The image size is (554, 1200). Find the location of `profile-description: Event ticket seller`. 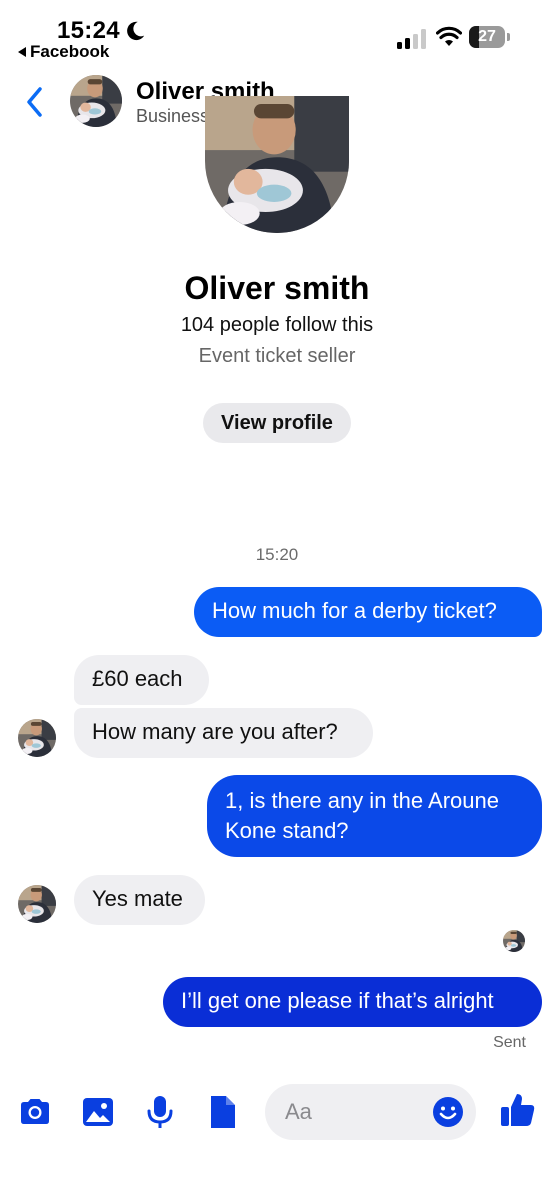

profile-description: Event ticket seller is located at coordinates (277, 356).